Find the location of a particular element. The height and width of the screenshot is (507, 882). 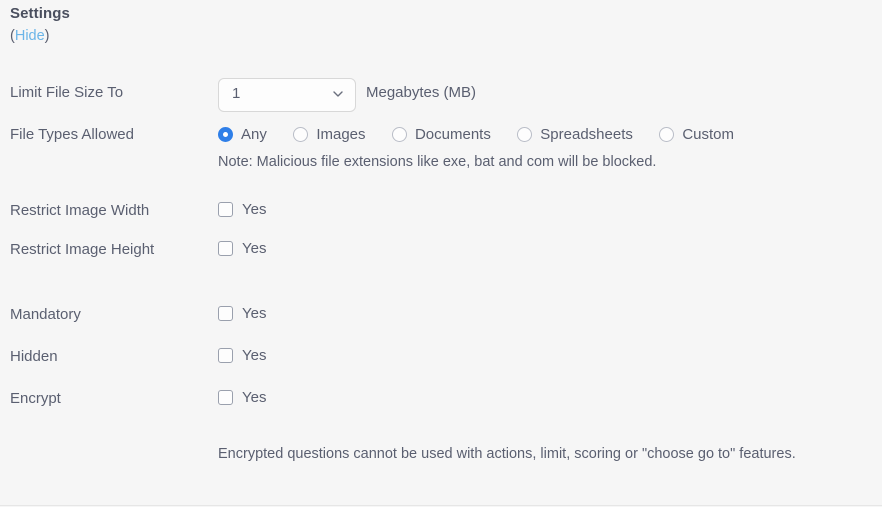

chevron-down-icon is located at coordinates (338, 94).